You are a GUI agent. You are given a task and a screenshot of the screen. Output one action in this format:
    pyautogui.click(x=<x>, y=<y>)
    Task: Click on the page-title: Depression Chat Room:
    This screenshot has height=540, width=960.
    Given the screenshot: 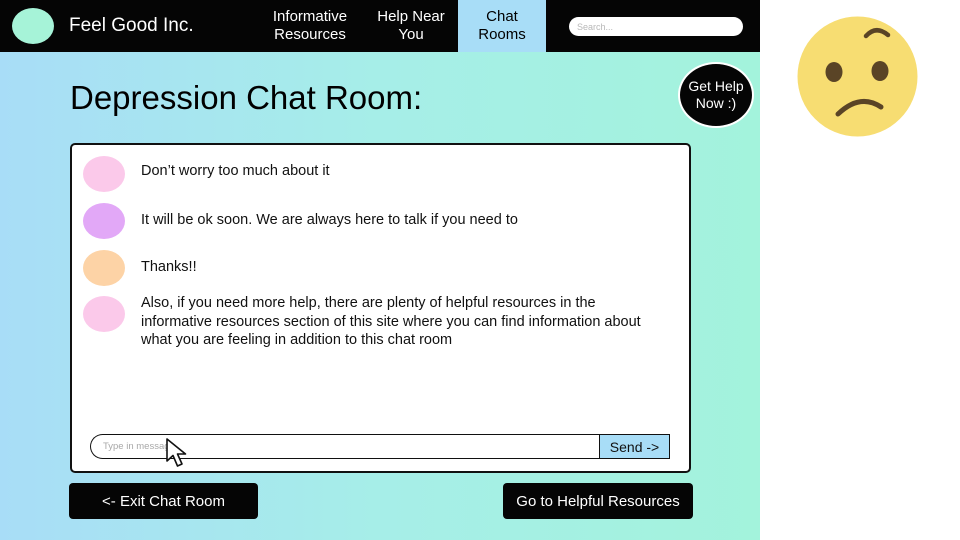 What is the action you would take?
    pyautogui.click(x=246, y=97)
    